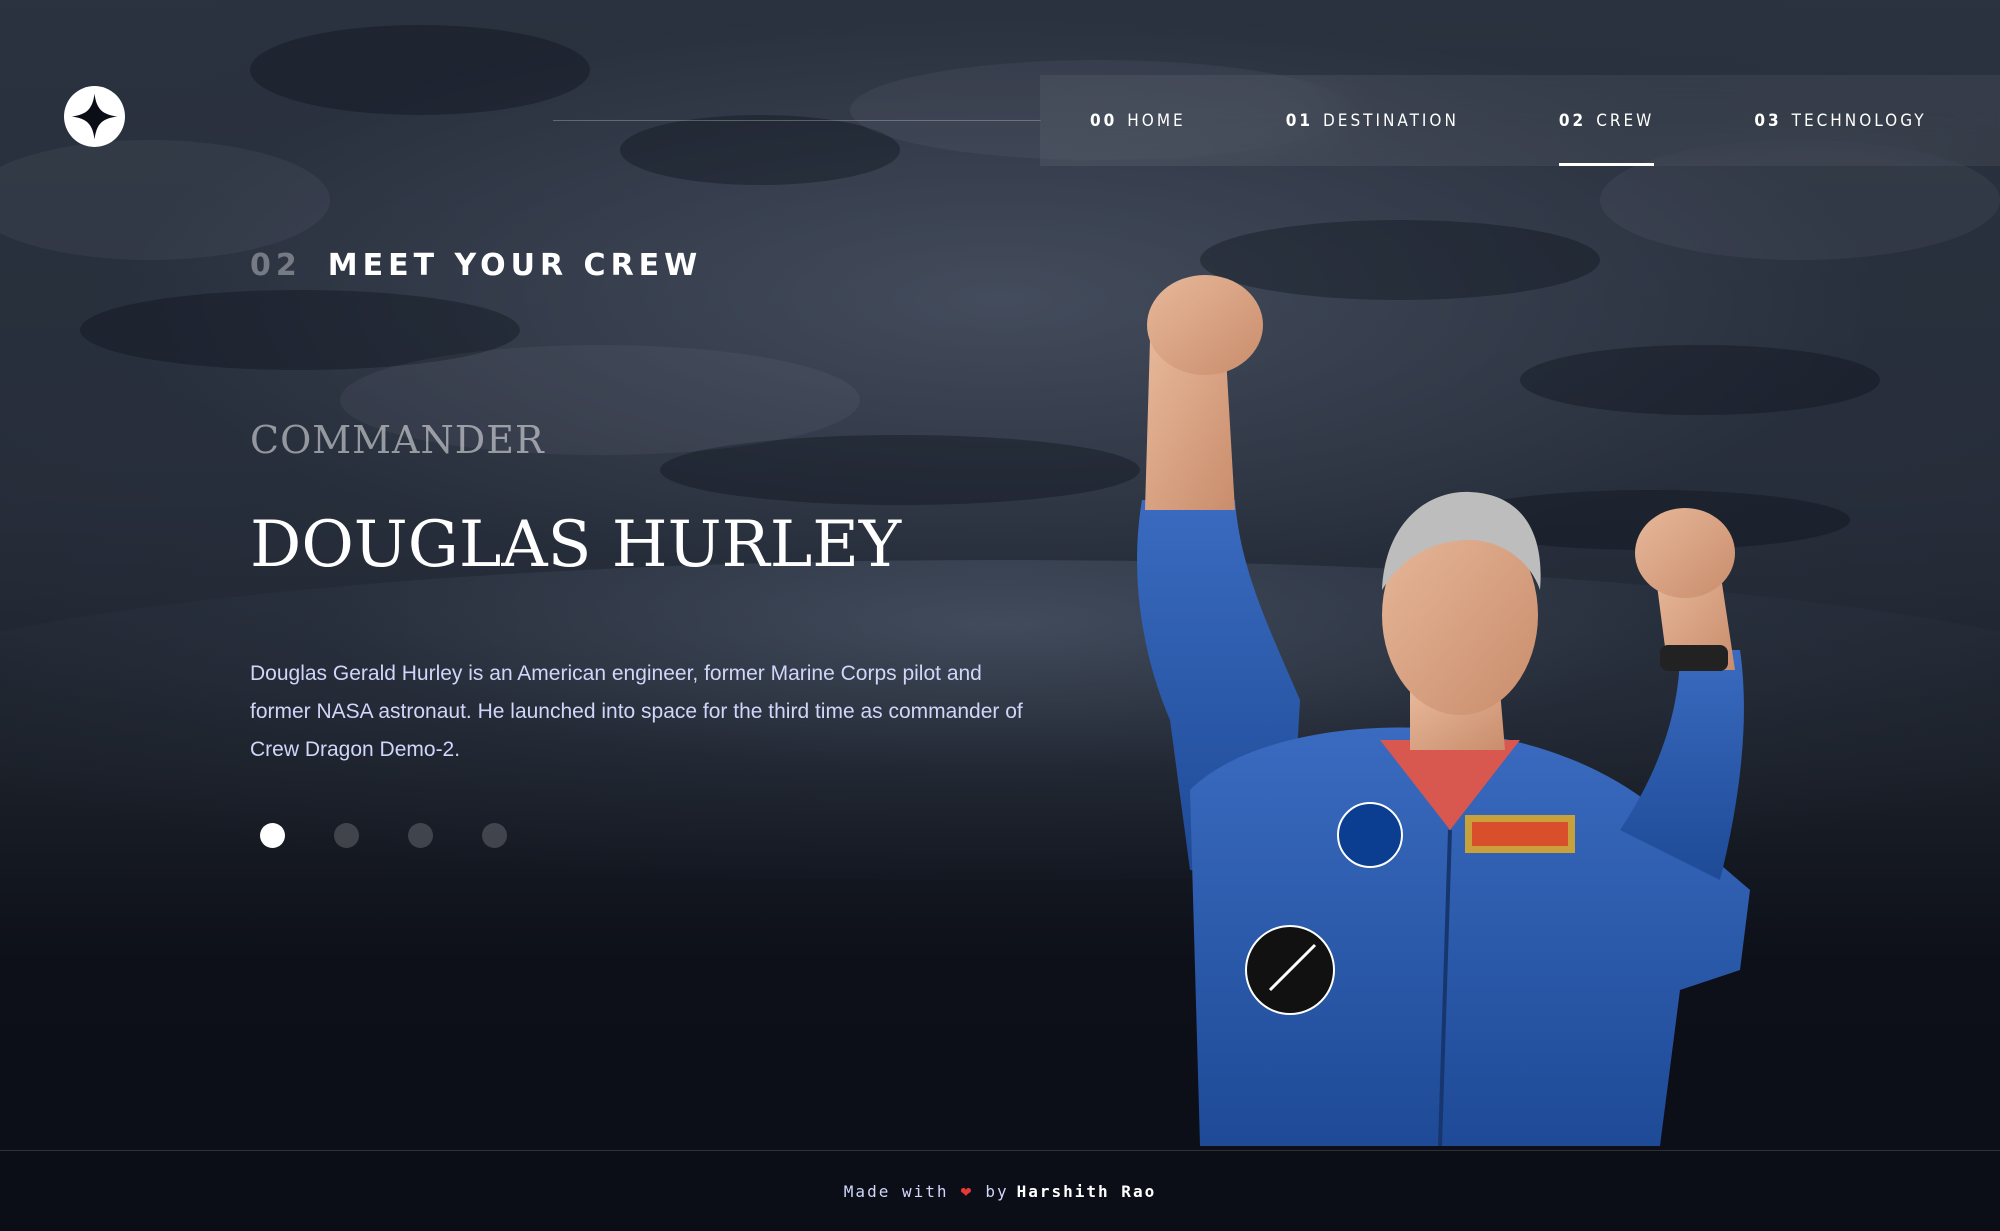  Describe the element at coordinates (896, 1191) in the screenshot. I see `footer-made-with: Made with` at that location.